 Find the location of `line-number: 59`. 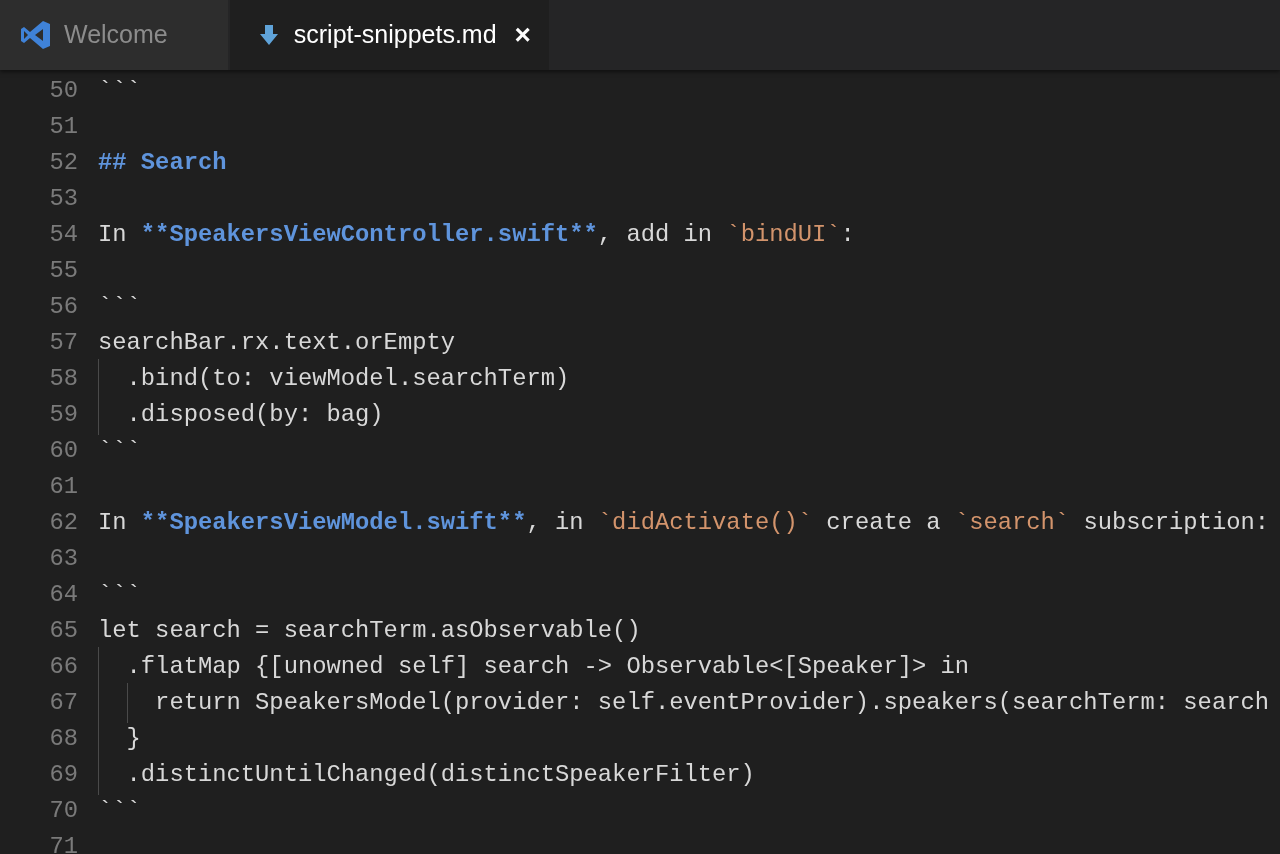

line-number: 59 is located at coordinates (63, 415).